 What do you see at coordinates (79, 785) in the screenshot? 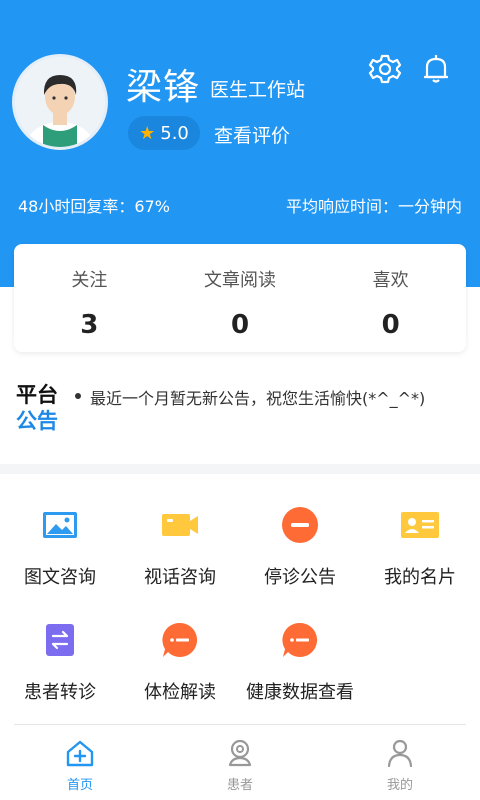
I see `tab-label: 首页` at bounding box center [79, 785].